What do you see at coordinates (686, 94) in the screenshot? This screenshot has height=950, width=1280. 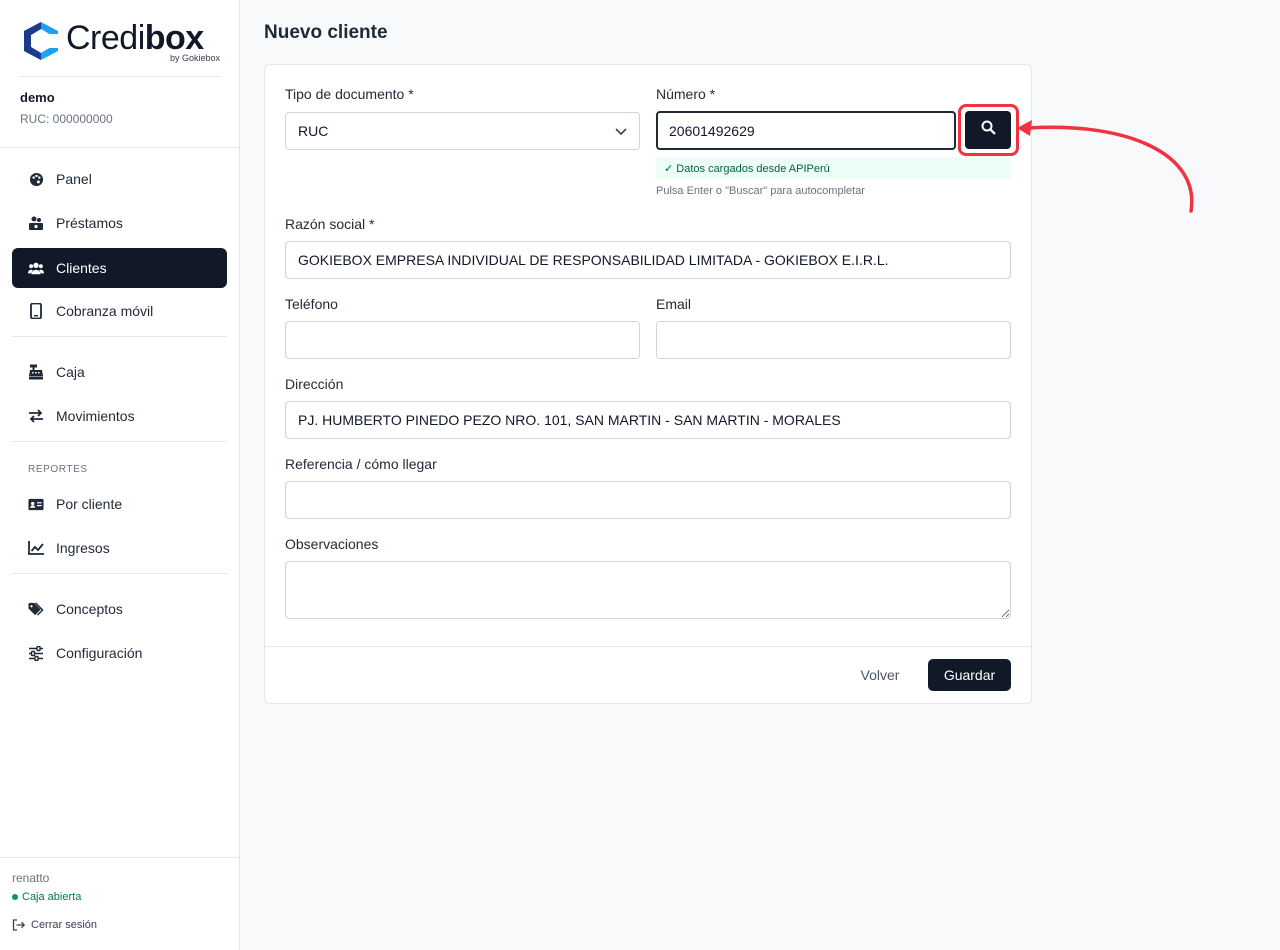 I see `numero-label: Número *` at bounding box center [686, 94].